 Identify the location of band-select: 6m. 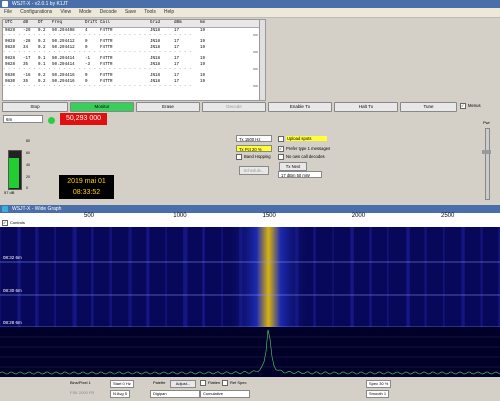
(23, 119).